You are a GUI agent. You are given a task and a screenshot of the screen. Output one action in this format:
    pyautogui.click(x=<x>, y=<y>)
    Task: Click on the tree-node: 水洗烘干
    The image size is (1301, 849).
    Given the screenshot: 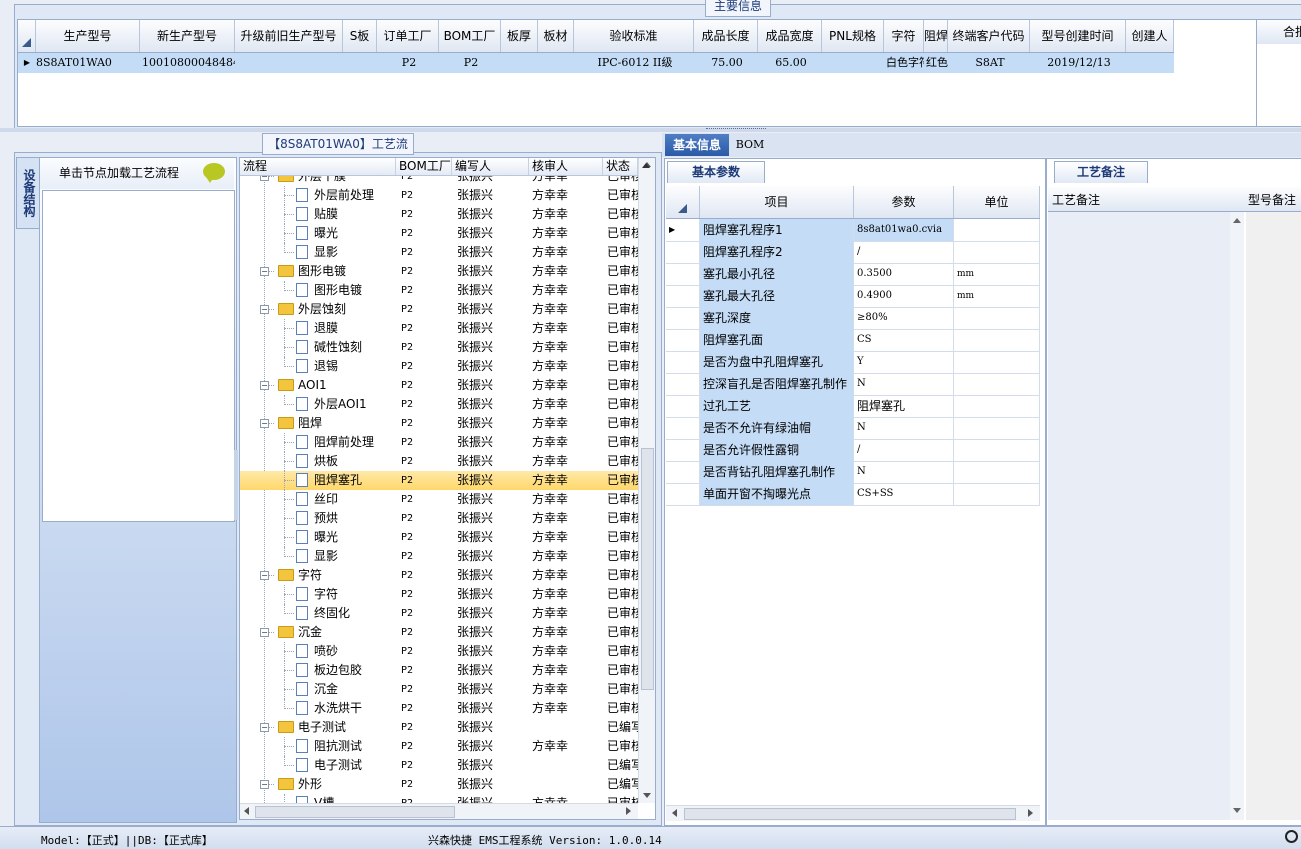 What is the action you would take?
    pyautogui.click(x=346, y=708)
    